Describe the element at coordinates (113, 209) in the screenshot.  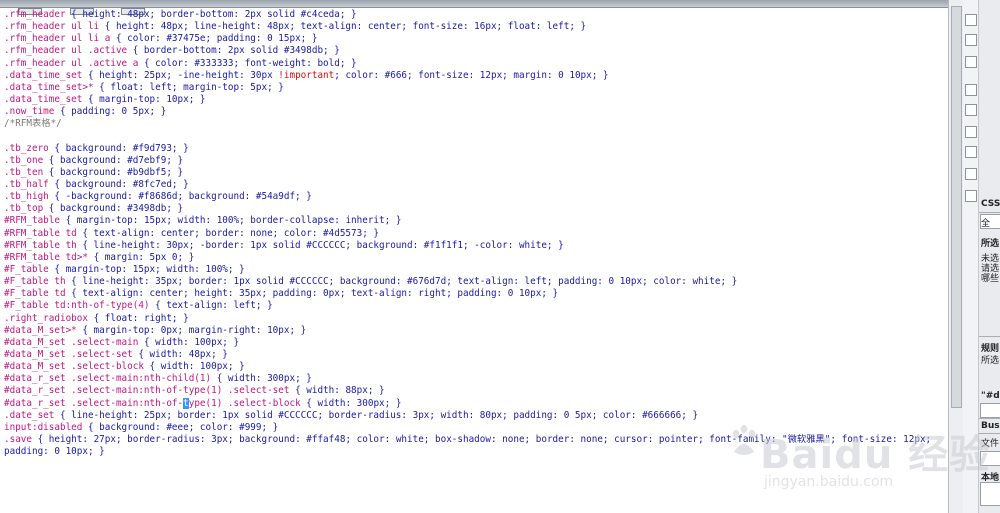
I see `css-declaration: { background: #3498db; }` at that location.